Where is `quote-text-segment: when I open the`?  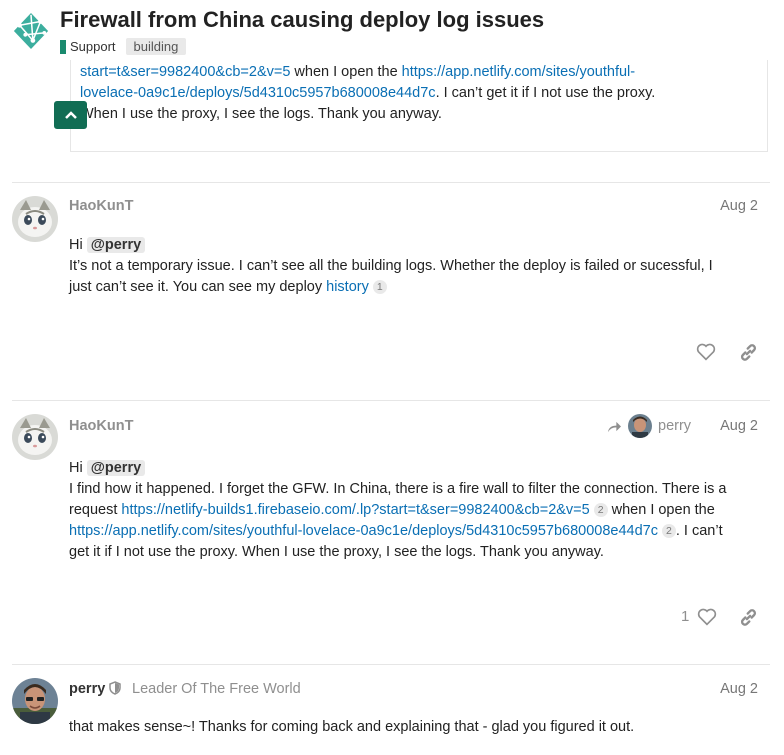
quote-text-segment: when I open the is located at coordinates (346, 72).